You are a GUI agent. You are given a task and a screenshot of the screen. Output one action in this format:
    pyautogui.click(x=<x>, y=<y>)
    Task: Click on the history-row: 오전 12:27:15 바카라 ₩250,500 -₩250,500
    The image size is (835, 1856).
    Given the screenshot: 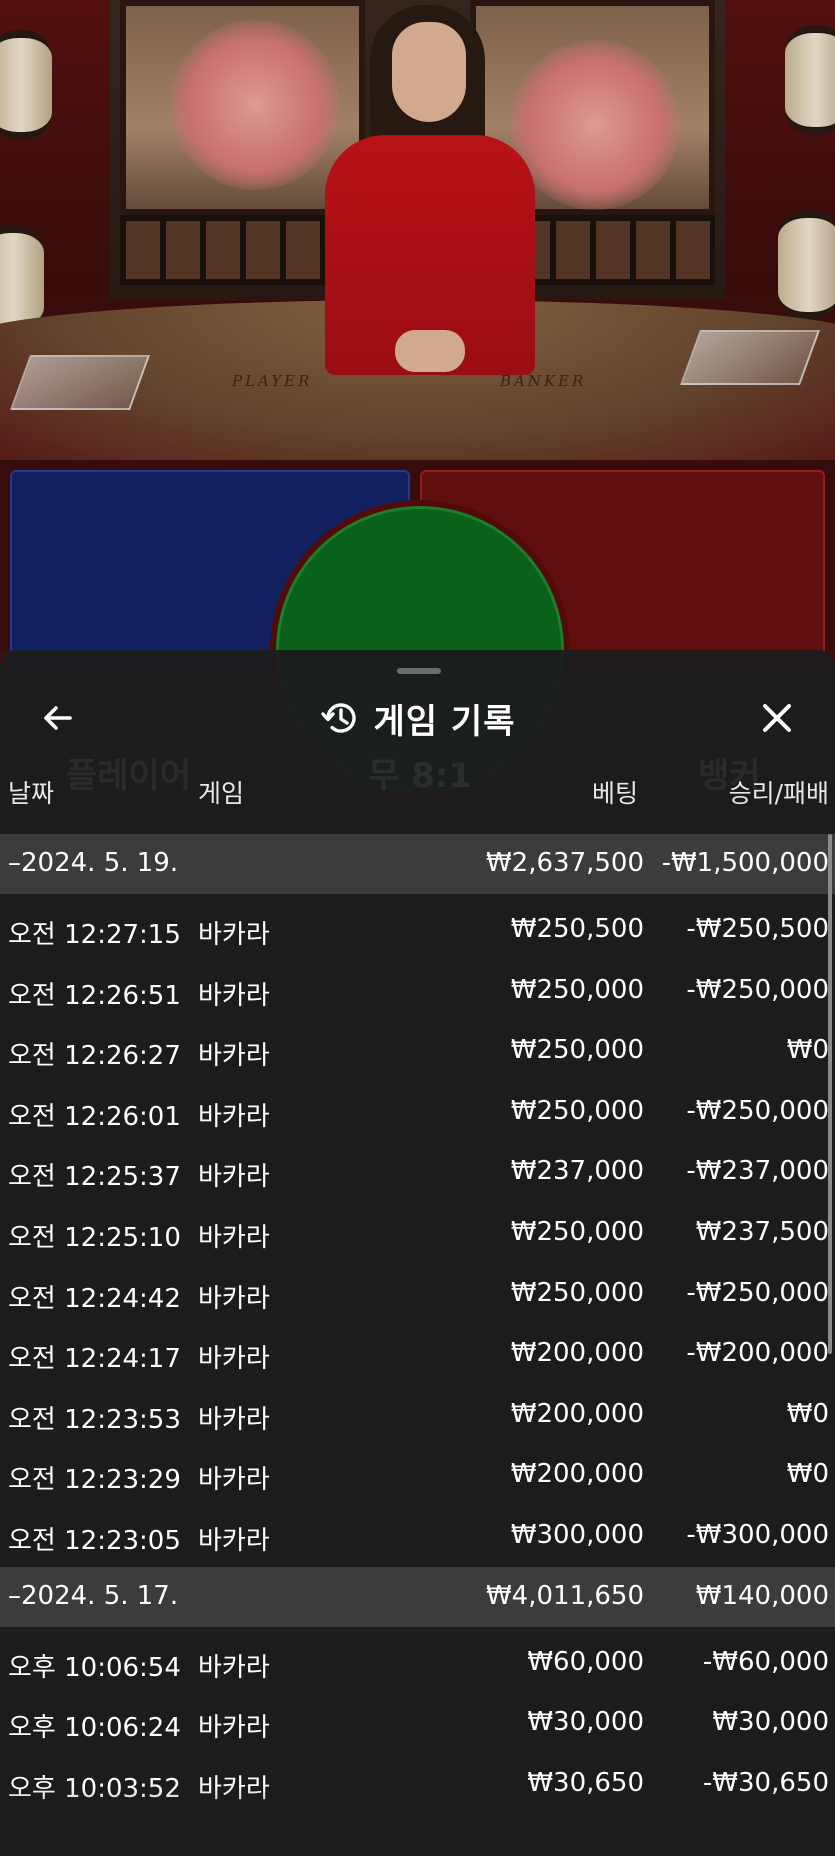 What is the action you would take?
    pyautogui.click(x=417, y=930)
    